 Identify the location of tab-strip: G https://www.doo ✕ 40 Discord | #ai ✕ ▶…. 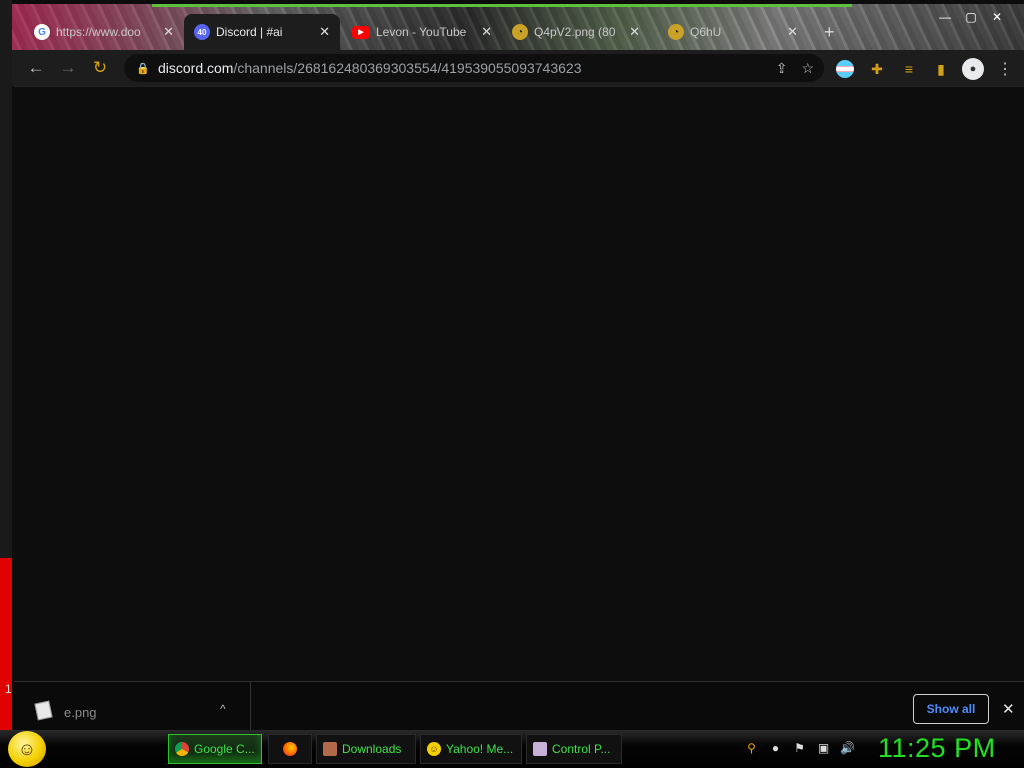
(518, 27).